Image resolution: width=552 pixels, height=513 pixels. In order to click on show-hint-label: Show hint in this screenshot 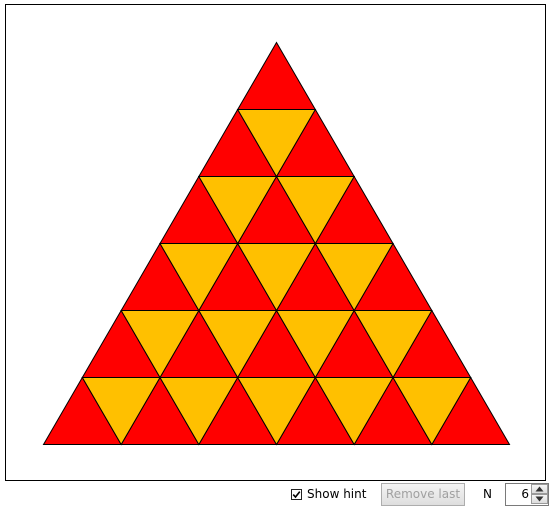, I will do `click(336, 494)`.